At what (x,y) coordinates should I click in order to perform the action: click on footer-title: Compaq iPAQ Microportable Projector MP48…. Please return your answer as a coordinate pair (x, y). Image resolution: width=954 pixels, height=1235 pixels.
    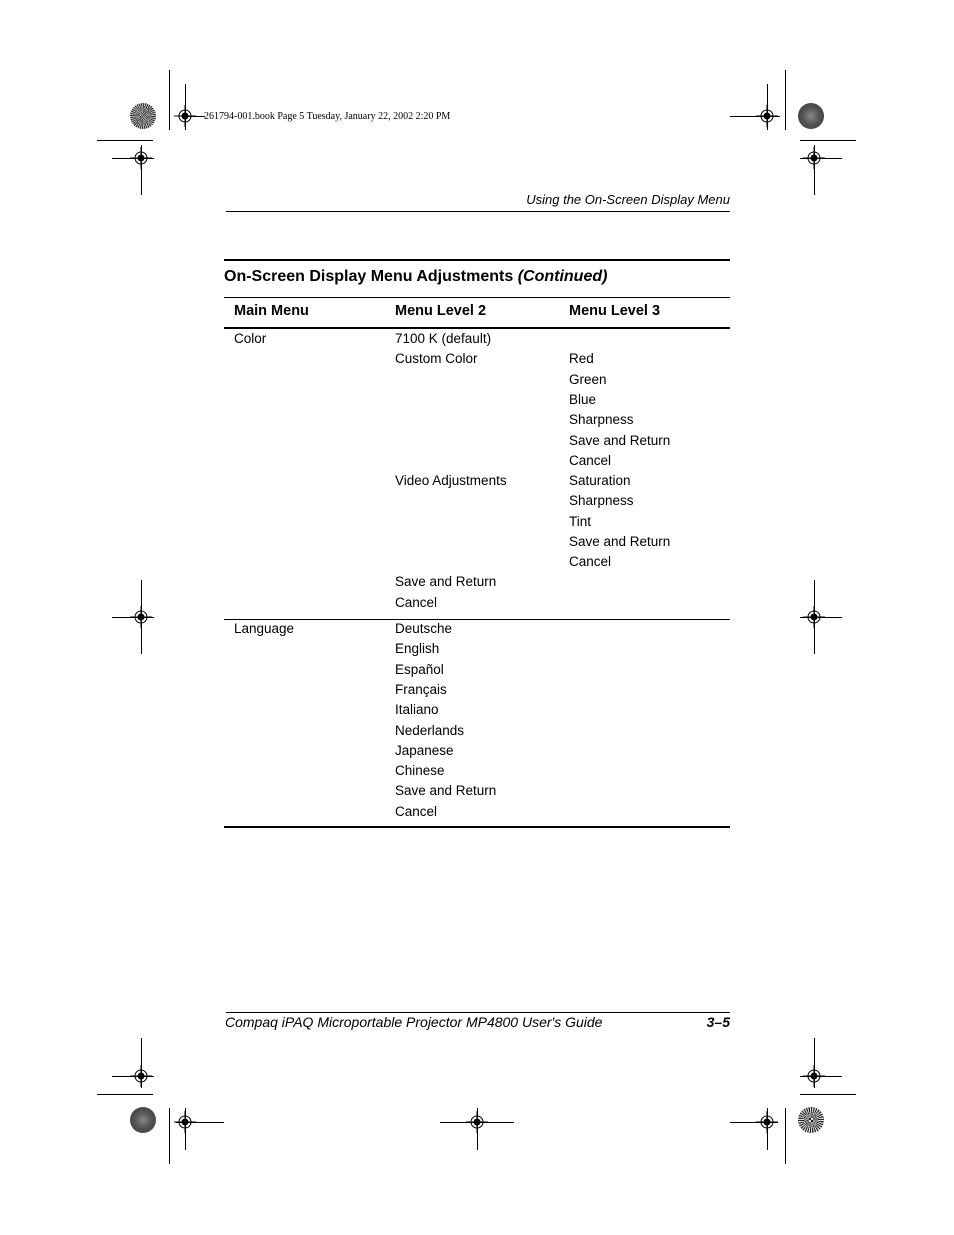
    Looking at the image, I should click on (414, 1022).